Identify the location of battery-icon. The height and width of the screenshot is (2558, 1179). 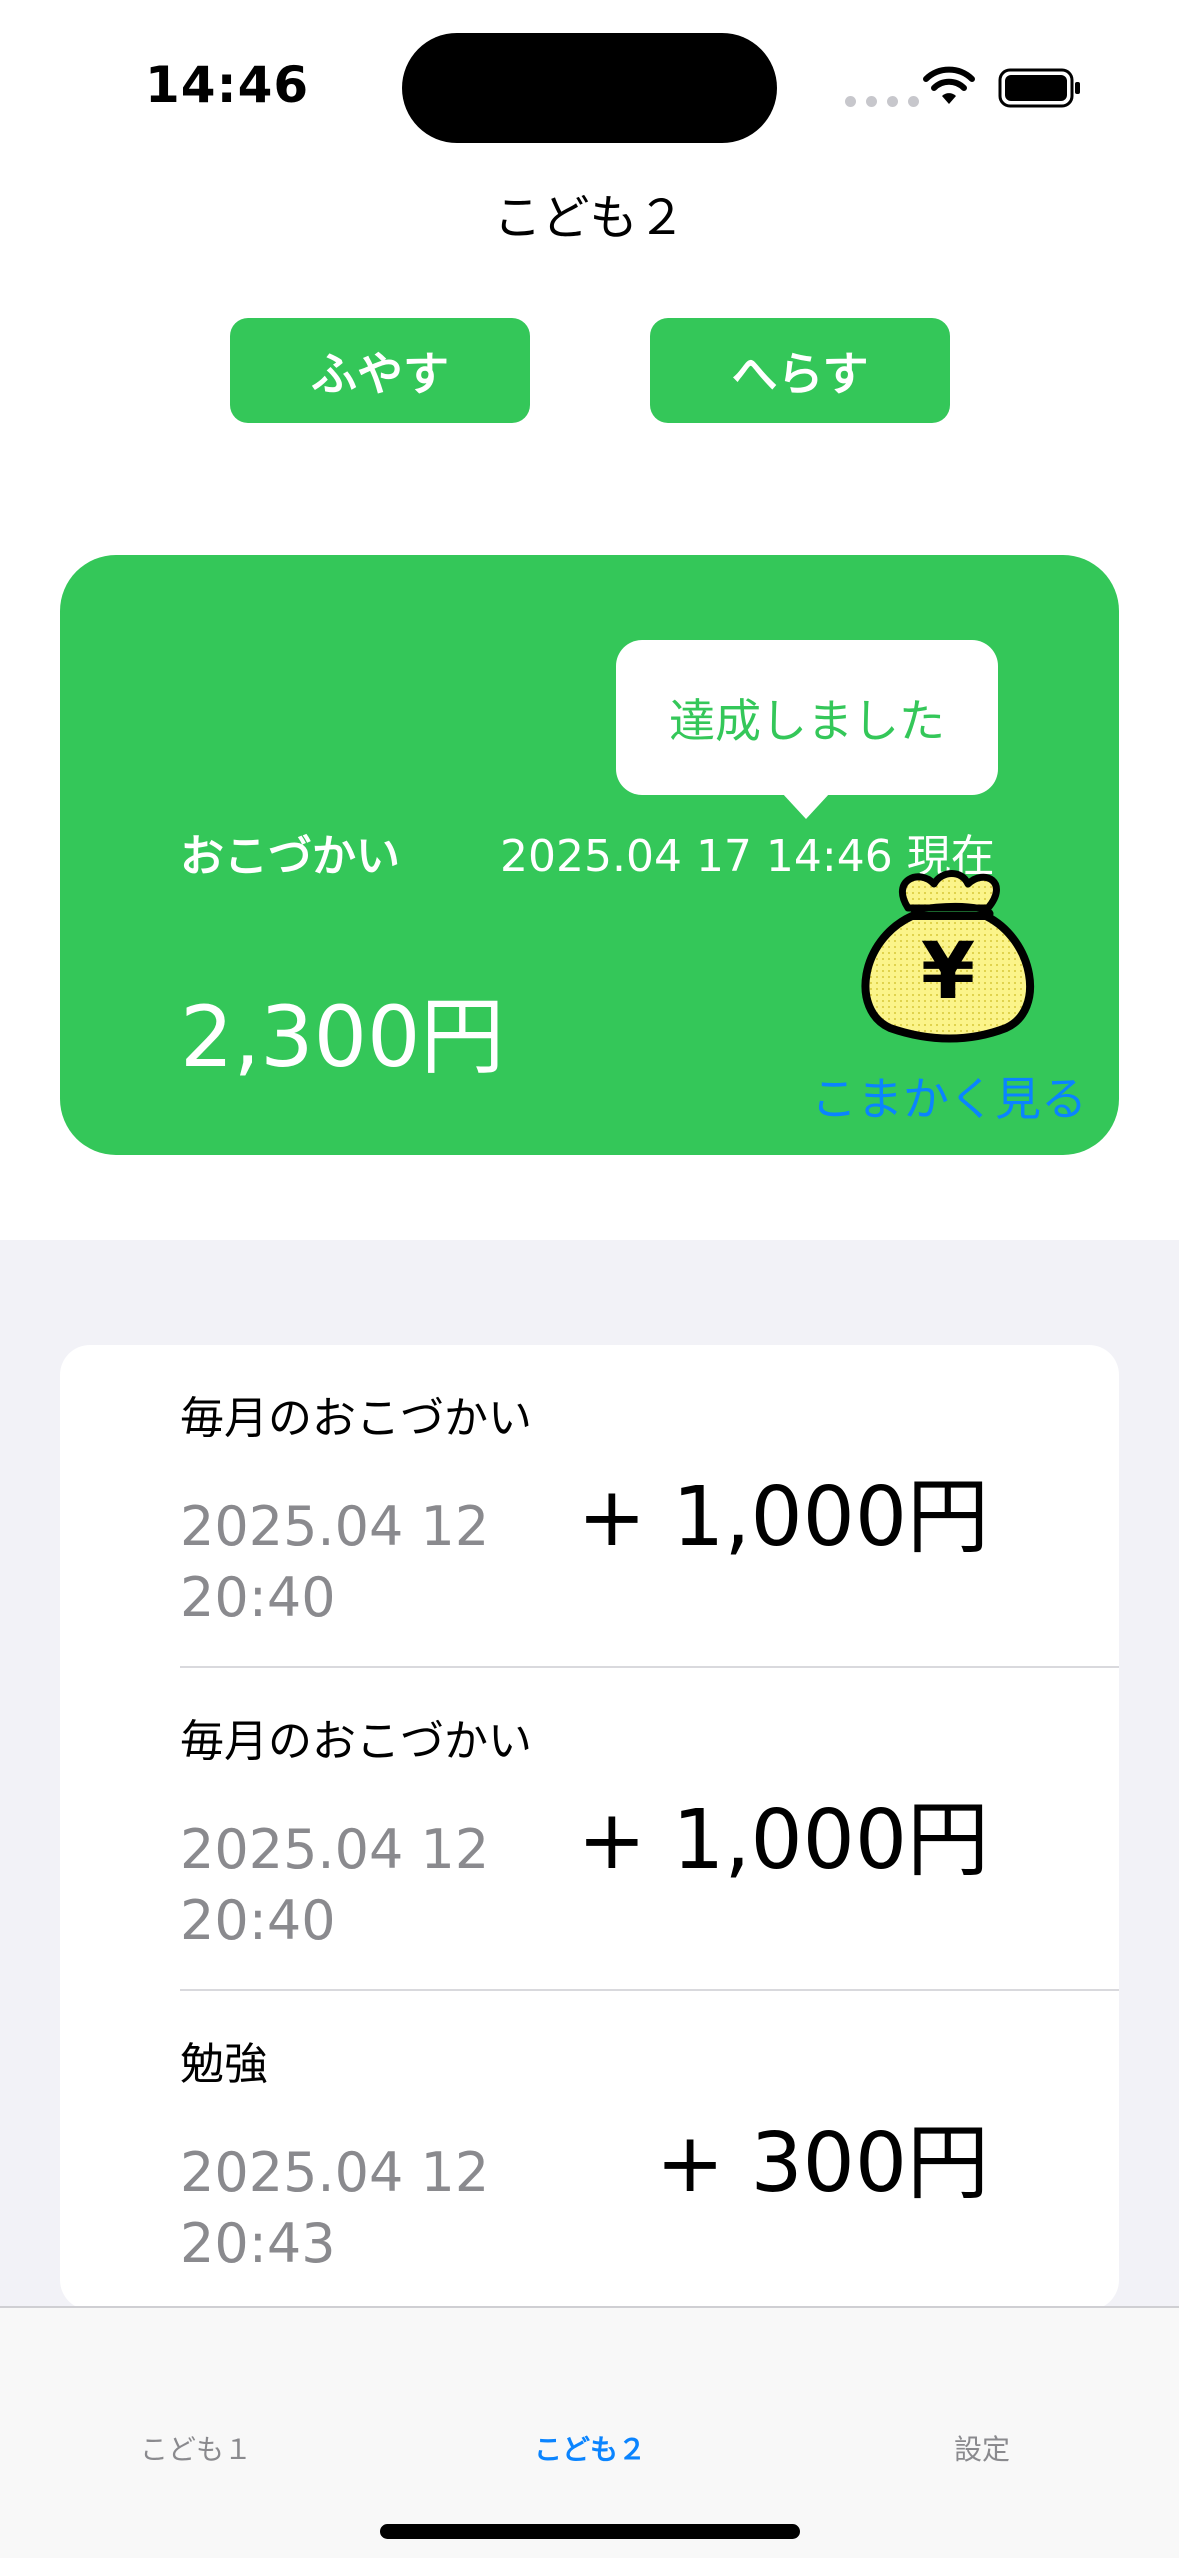
(1039, 88).